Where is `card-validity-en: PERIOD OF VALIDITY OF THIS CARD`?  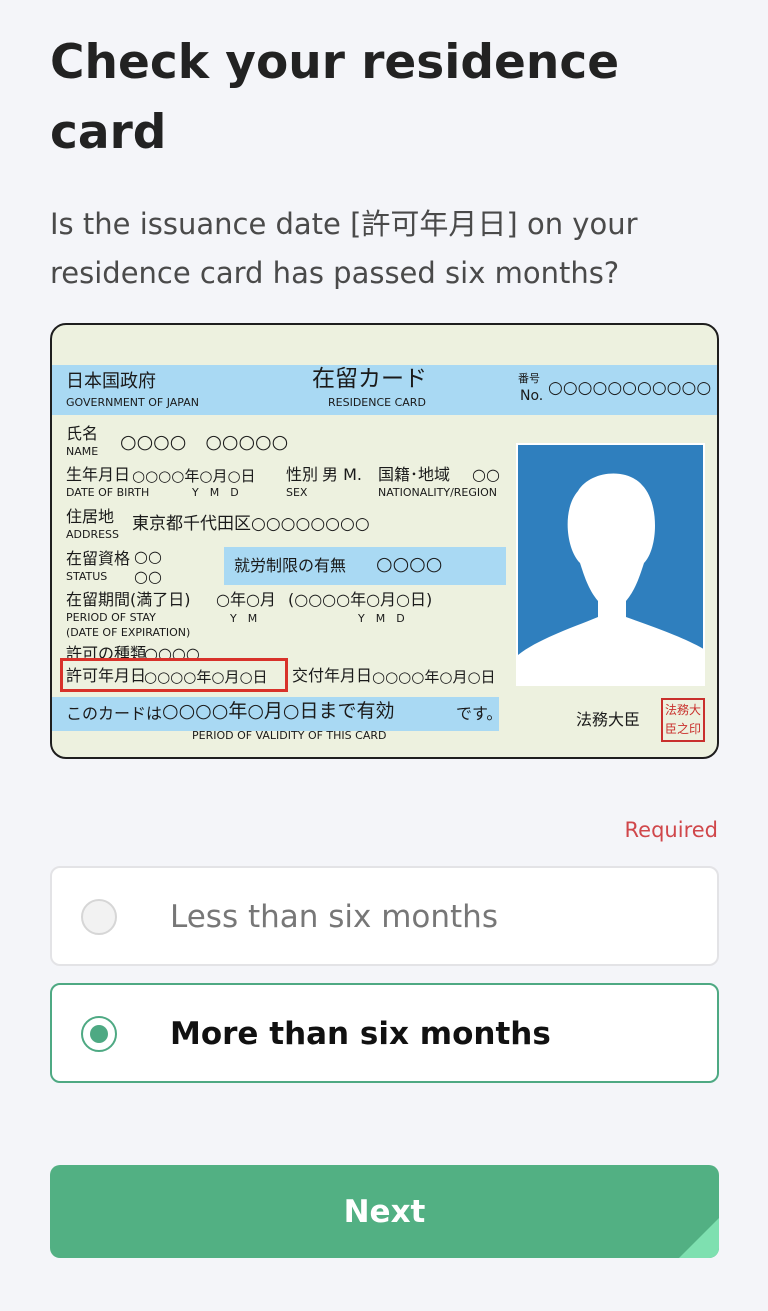
card-validity-en: PERIOD OF VALIDITY OF THIS CARD is located at coordinates (289, 735).